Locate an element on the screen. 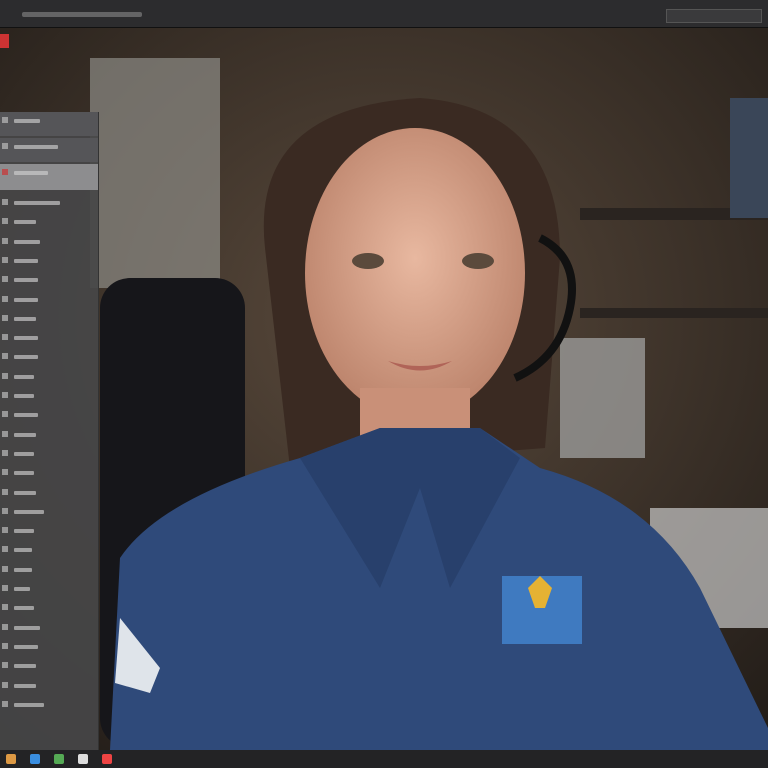  window is located at coordinates (155, 173).